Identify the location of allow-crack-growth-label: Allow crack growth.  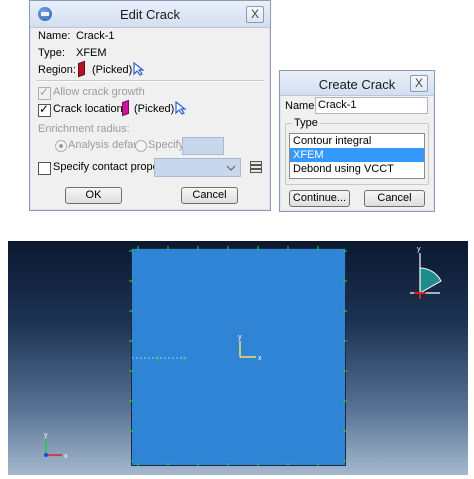
(99, 92).